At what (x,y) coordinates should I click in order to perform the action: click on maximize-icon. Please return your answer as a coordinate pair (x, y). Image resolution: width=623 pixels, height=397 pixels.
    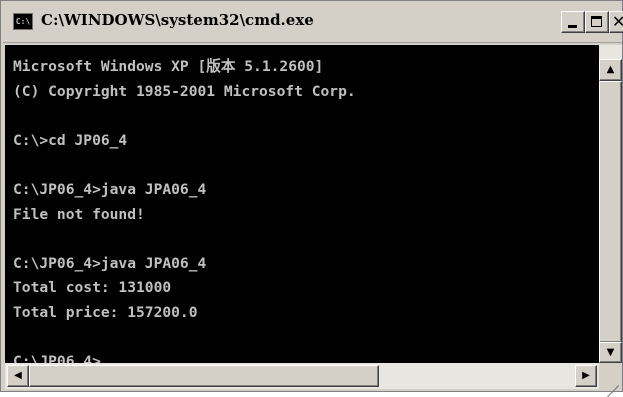
    Looking at the image, I should click on (596, 21).